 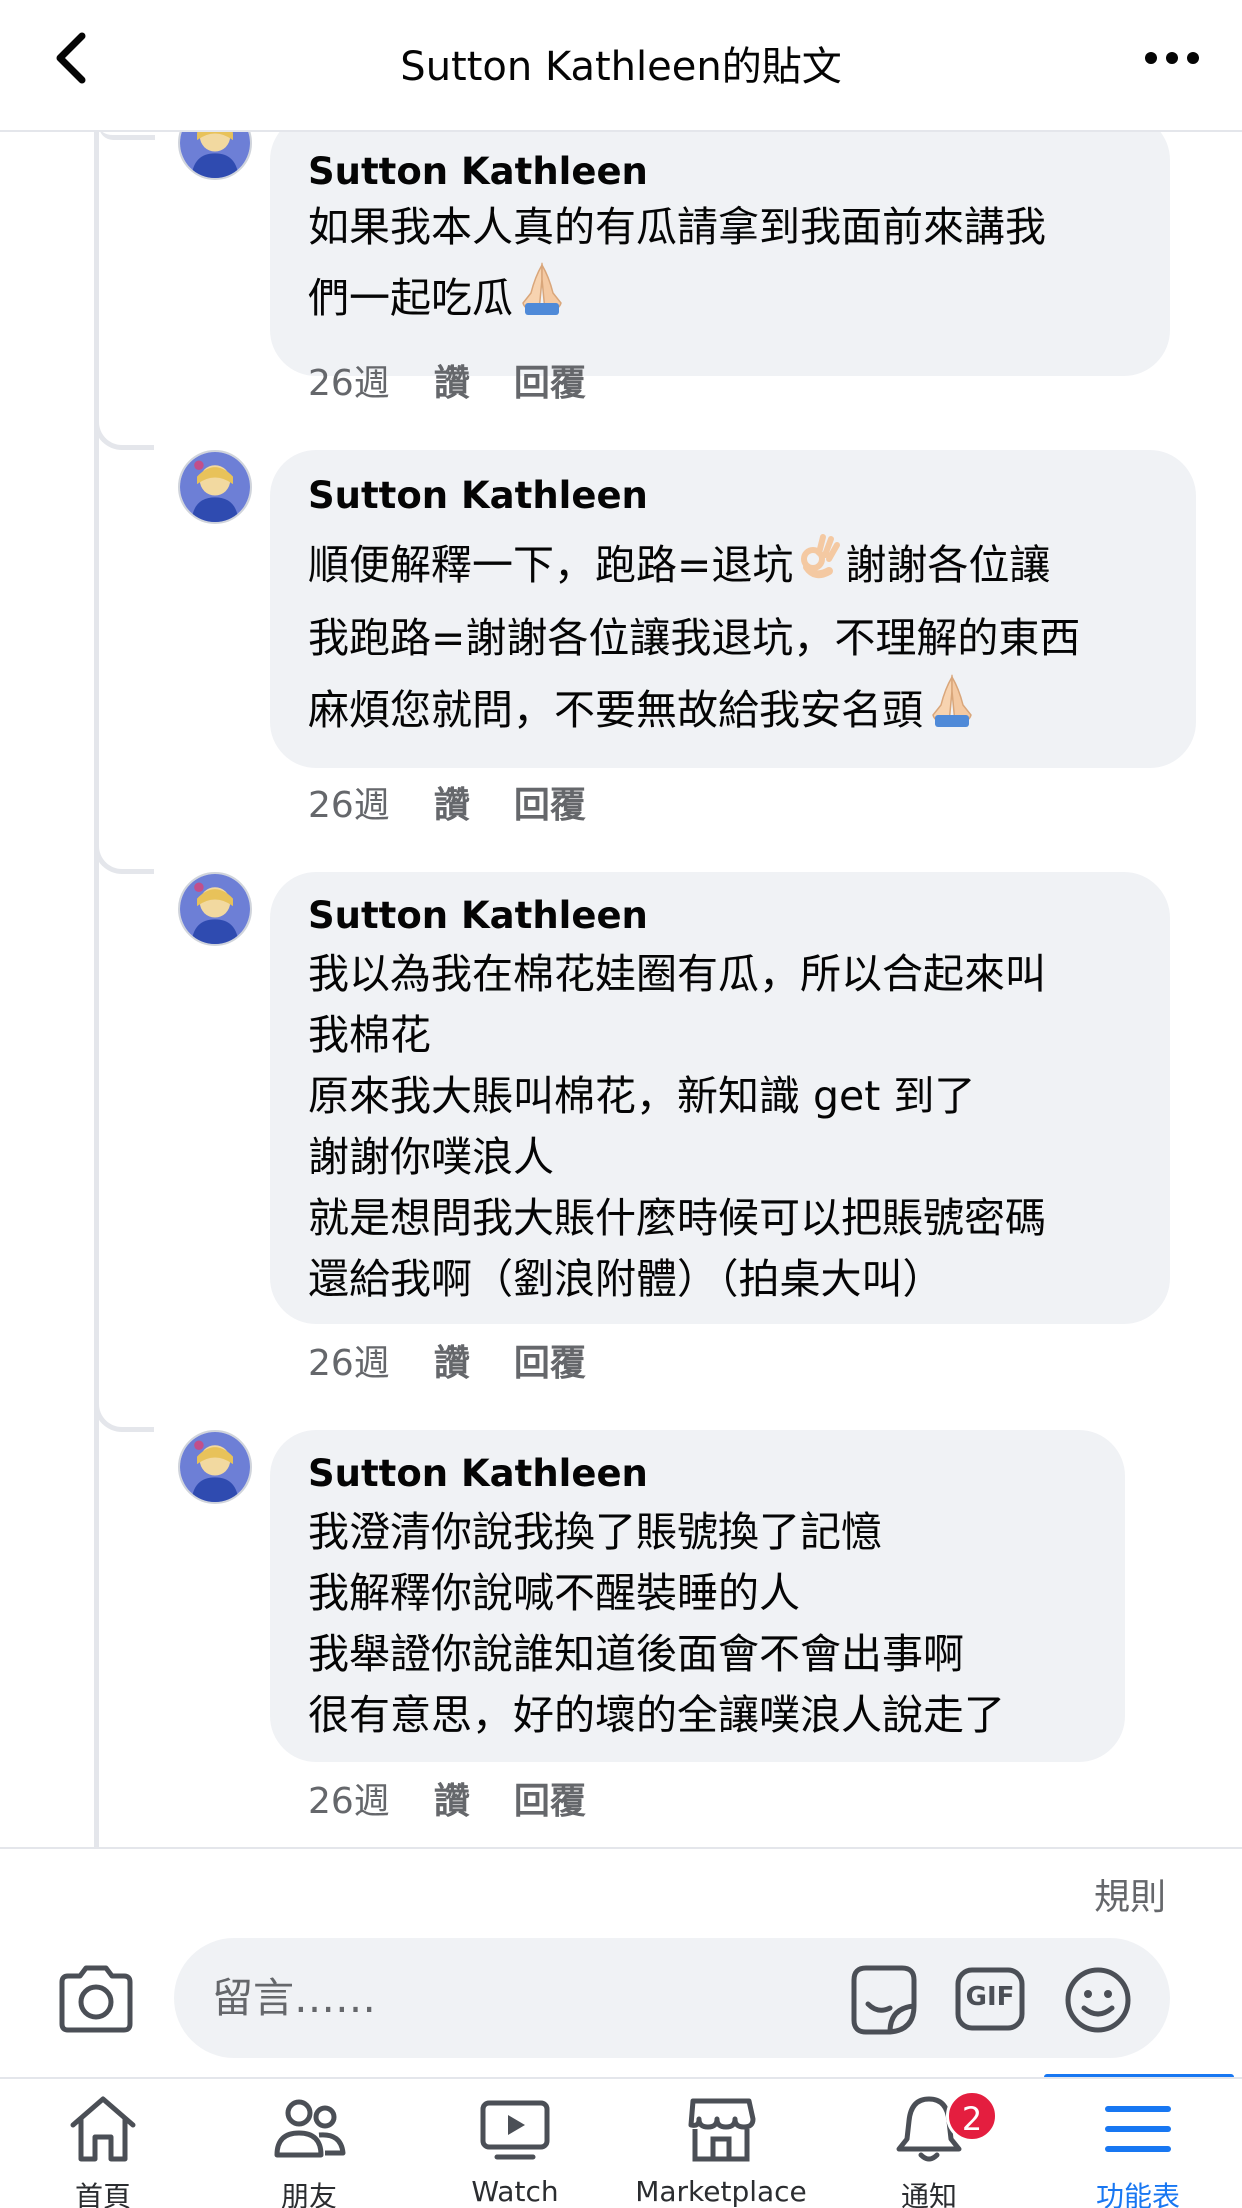 I want to click on tab-label: 功能表, so click(x=1137, y=2194).